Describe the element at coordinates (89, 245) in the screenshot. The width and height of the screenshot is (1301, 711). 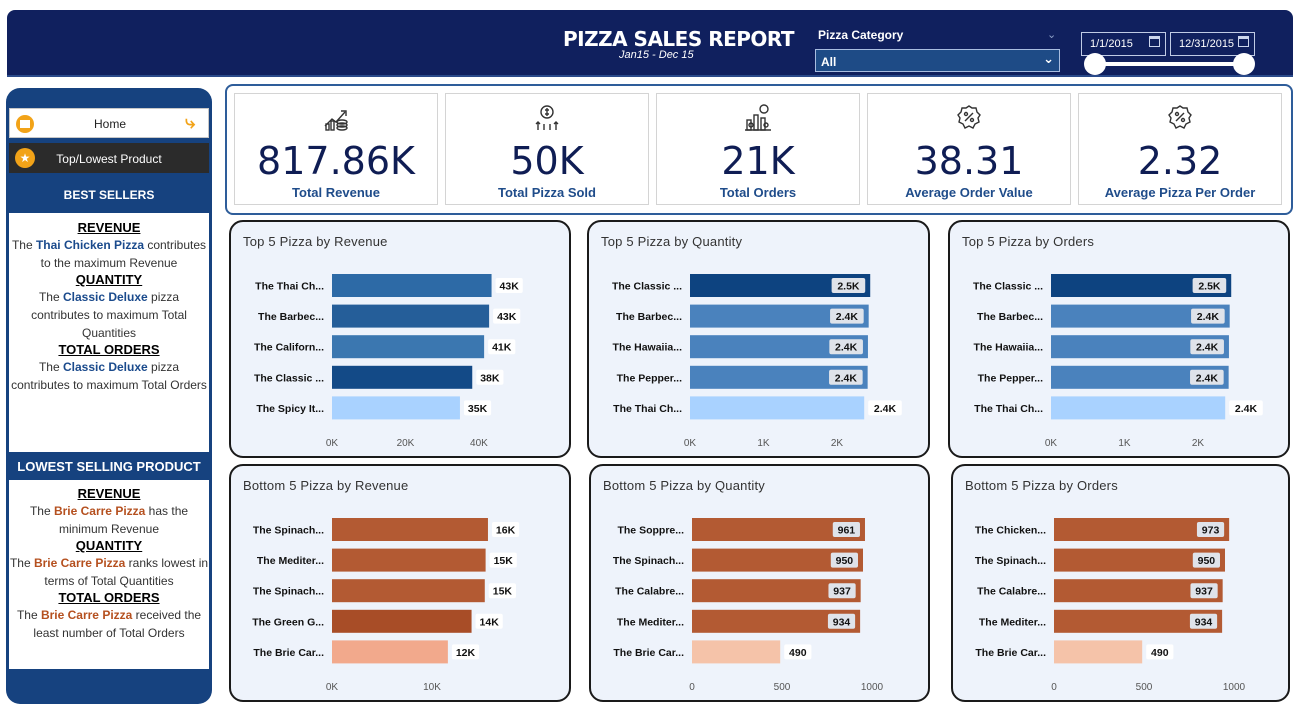
I see `best-revenue-pizza: Thai Chicken Pizza` at that location.